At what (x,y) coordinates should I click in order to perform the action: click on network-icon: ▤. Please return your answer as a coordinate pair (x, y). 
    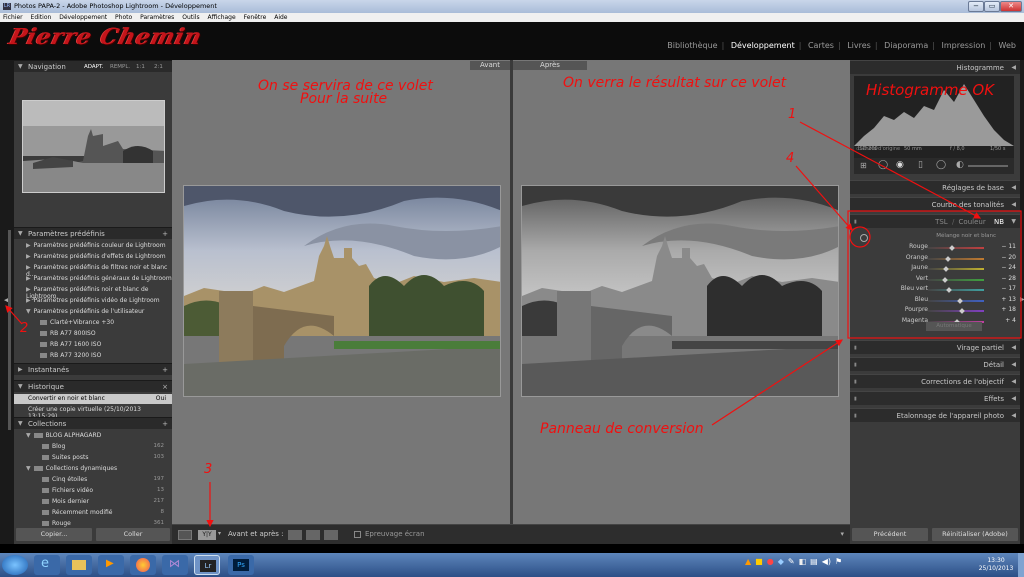
    Looking at the image, I should click on (814, 561).